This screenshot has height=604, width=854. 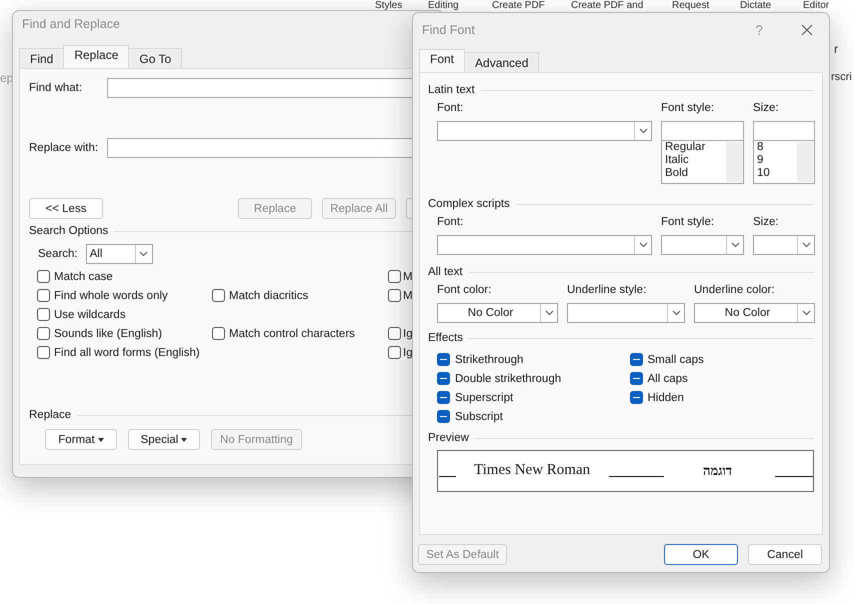 I want to click on checkbox-option: Superscript, so click(x=533, y=397).